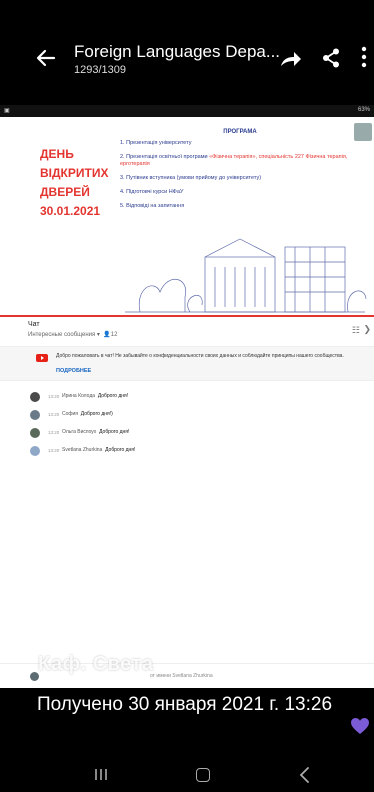  What do you see at coordinates (181, 676) in the screenshot?
I see `chat-input-placeholder: от имени Svetlana Zhurkina` at bounding box center [181, 676].